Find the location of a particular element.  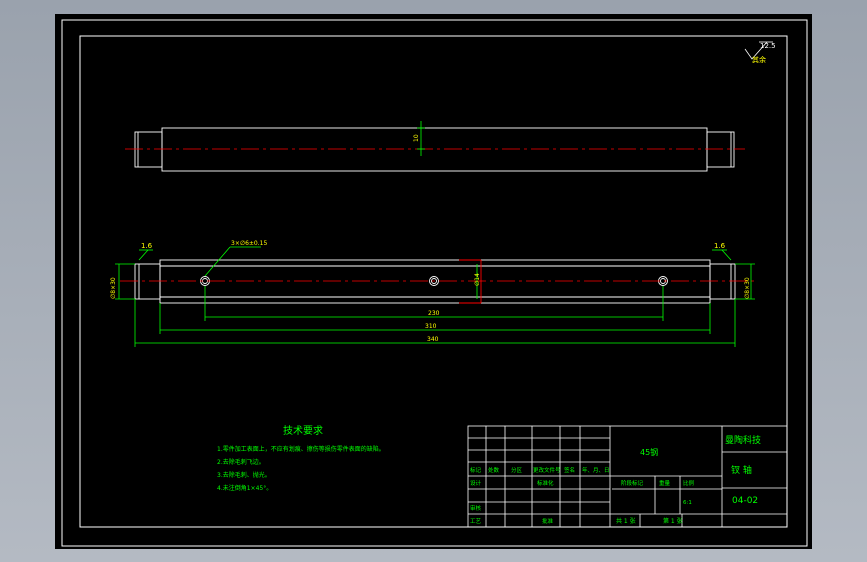

roughness-symbol: 12.5 其余 is located at coordinates (760, 52).